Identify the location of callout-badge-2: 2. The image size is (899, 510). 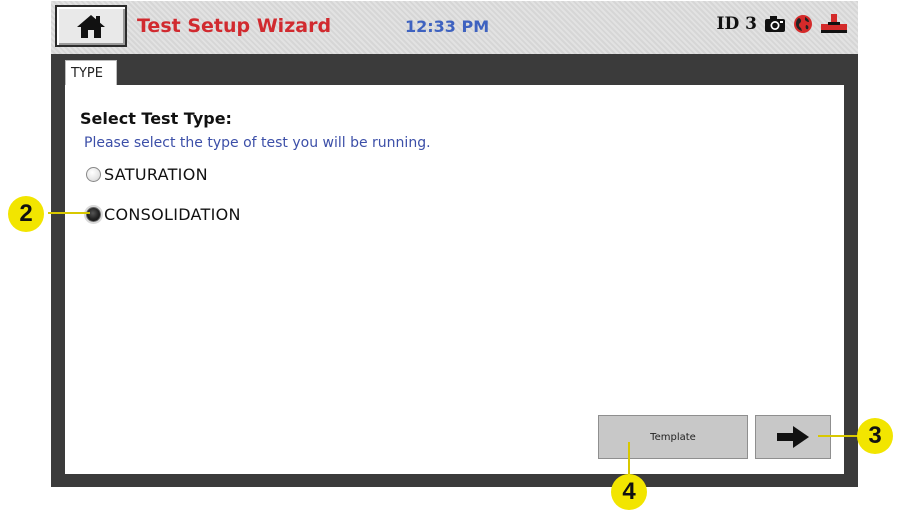
(26, 214).